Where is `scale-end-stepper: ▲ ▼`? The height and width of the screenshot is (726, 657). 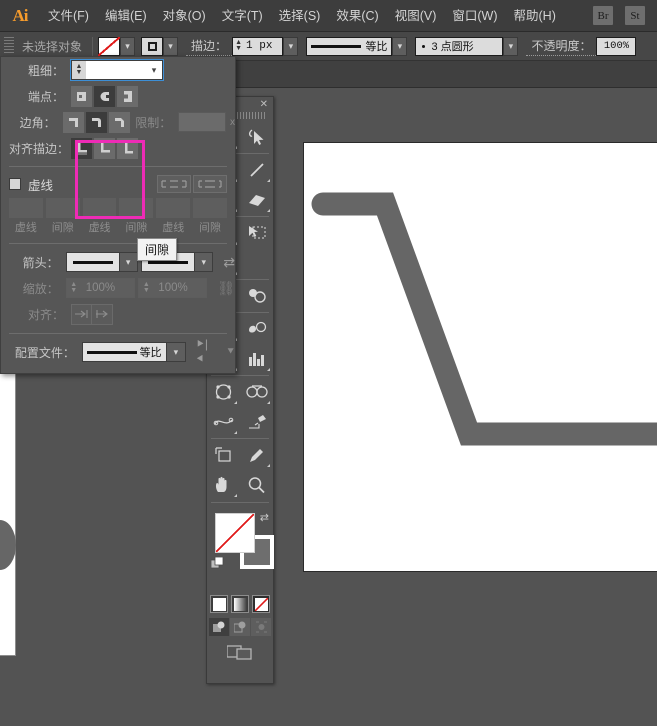 scale-end-stepper: ▲ ▼ is located at coordinates (146, 287).